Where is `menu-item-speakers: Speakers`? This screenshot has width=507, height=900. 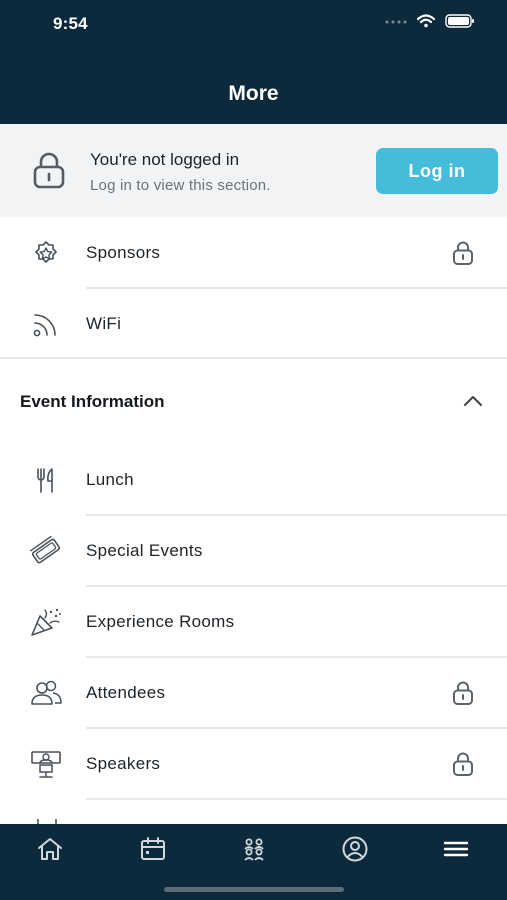 menu-item-speakers: Speakers is located at coordinates (253, 763).